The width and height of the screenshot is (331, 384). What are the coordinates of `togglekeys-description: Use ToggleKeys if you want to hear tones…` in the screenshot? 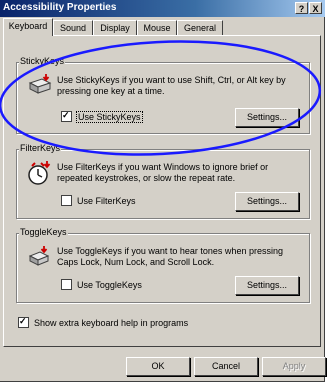 It's located at (170, 256).